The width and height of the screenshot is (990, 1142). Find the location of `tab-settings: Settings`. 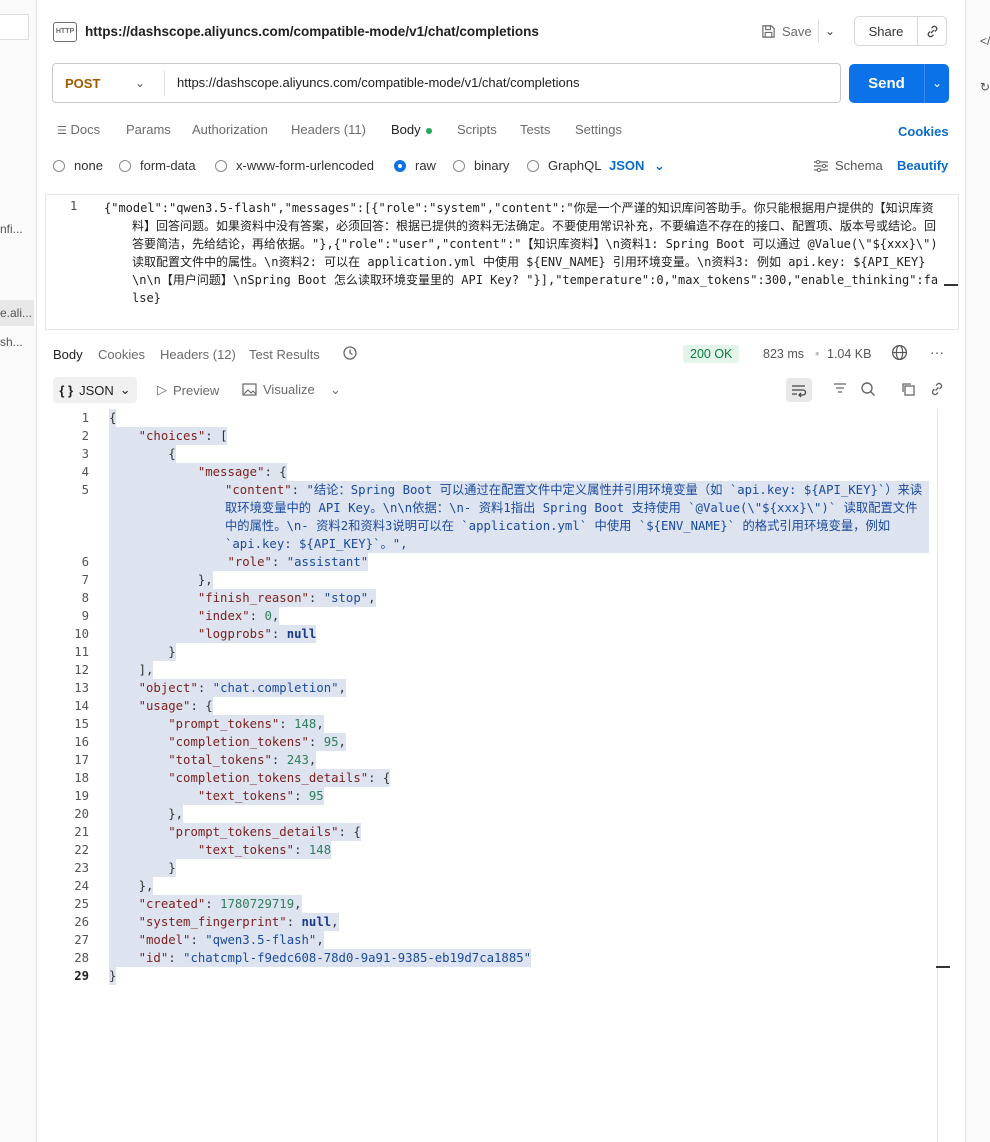

tab-settings: Settings is located at coordinates (598, 129).